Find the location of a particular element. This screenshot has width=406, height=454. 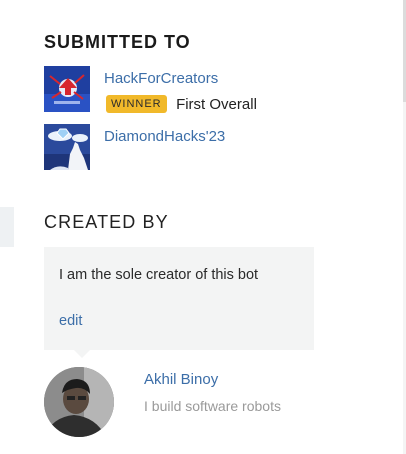

diamondhacks-logo-icon is located at coordinates (67, 147).